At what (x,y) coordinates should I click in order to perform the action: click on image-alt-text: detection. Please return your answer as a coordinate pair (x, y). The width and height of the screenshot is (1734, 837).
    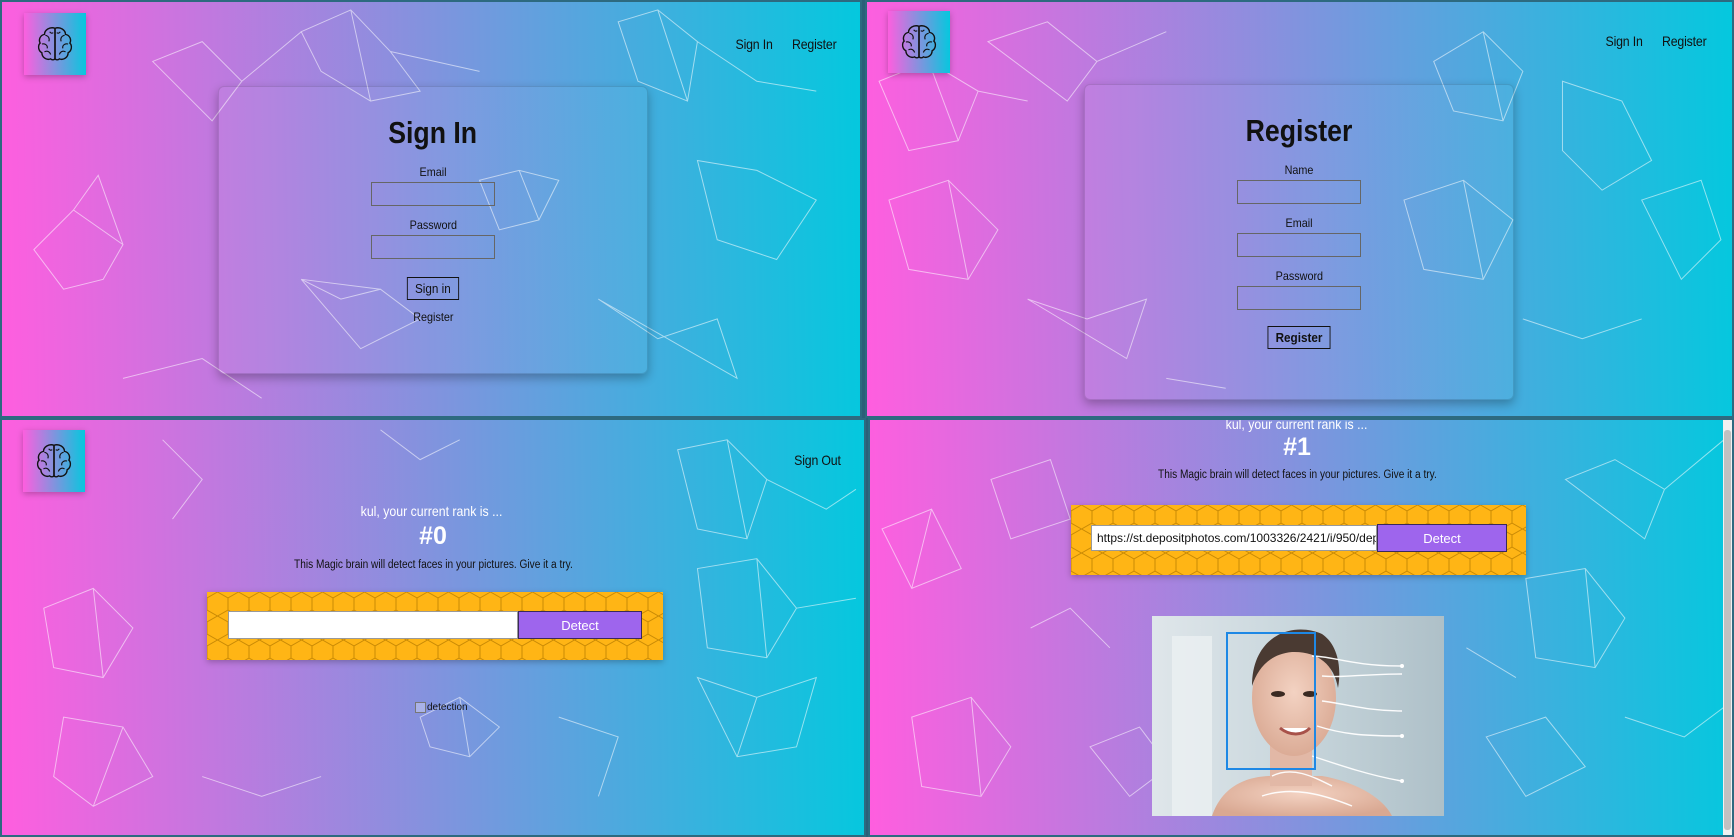
    Looking at the image, I should click on (447, 707).